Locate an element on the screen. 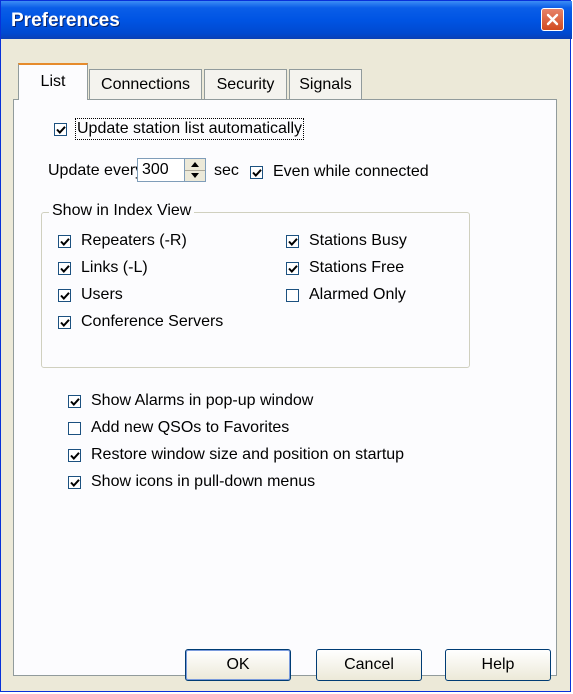 This screenshot has height=694, width=573. links-checkbox: Links (-L) is located at coordinates (103, 268).